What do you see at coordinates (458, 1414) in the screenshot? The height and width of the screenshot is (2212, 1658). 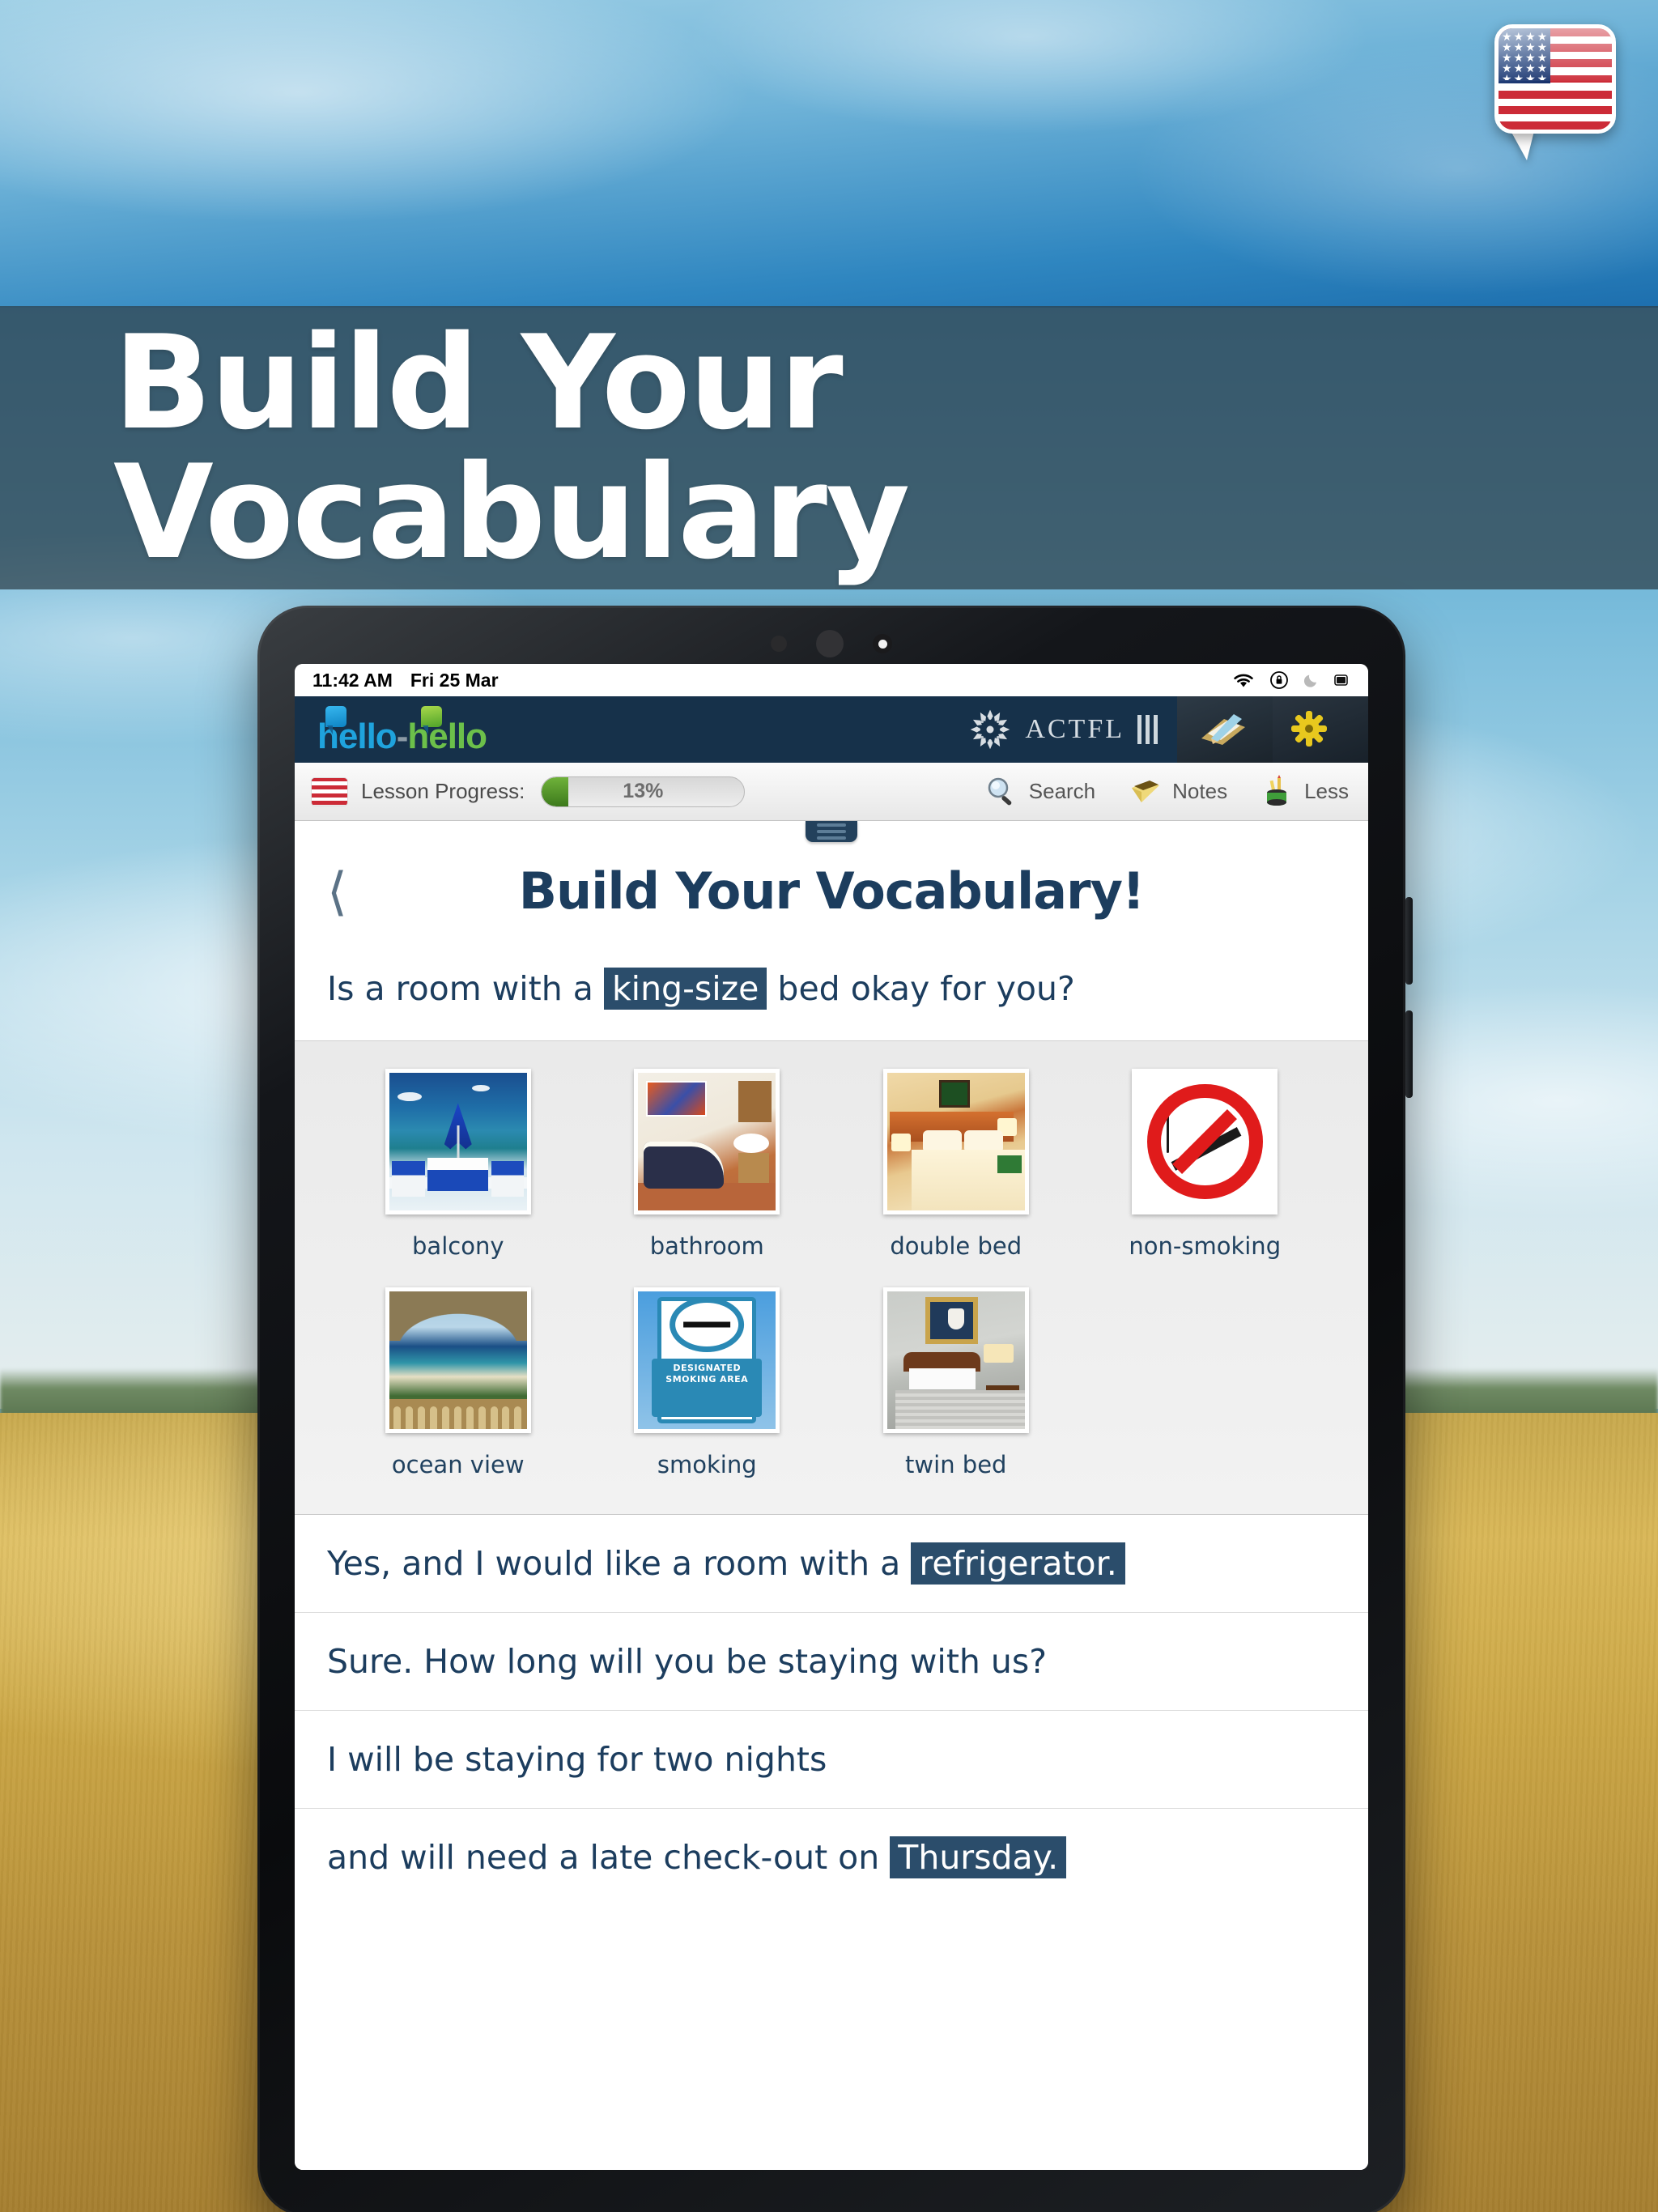 I see `balustrade-shape` at bounding box center [458, 1414].